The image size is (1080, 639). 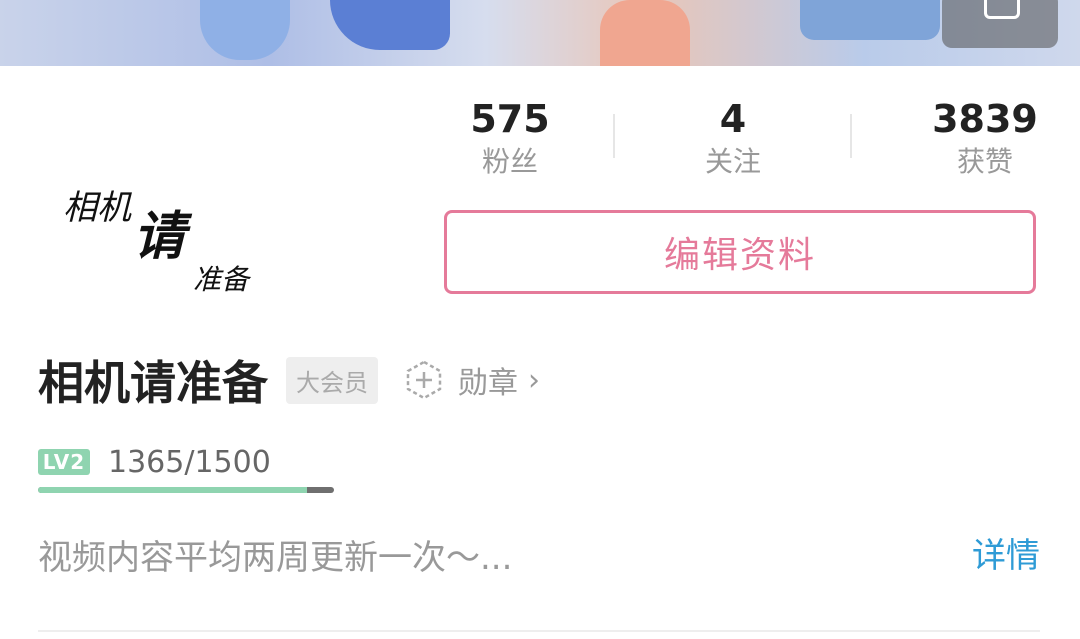 I want to click on svg-text: 请, so click(x=163, y=236).